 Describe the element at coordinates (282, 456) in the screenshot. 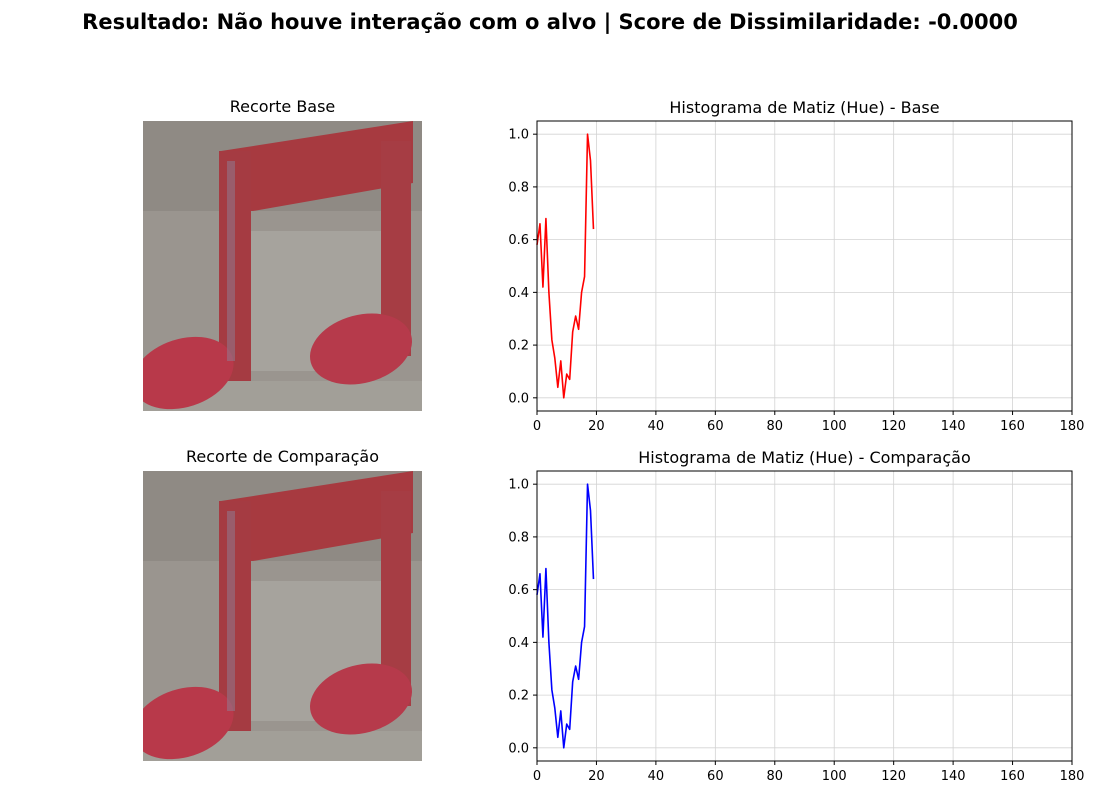

I see `comparison-image-title: Recorte de Comparação` at that location.